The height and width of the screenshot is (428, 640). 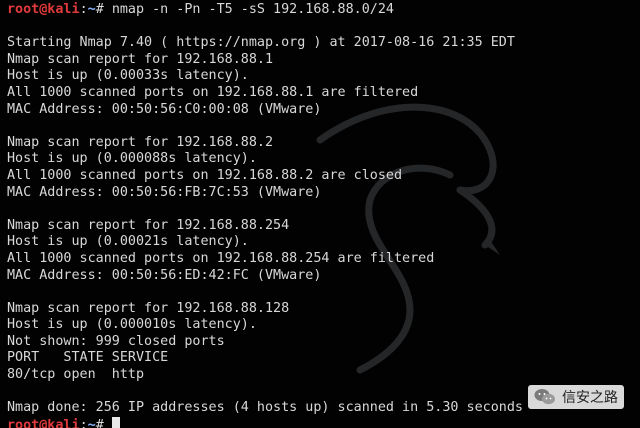 What do you see at coordinates (164, 109) in the screenshot?
I see `output-line: MAC Address: 00:50:56:C0:00:08 (VMware)` at bounding box center [164, 109].